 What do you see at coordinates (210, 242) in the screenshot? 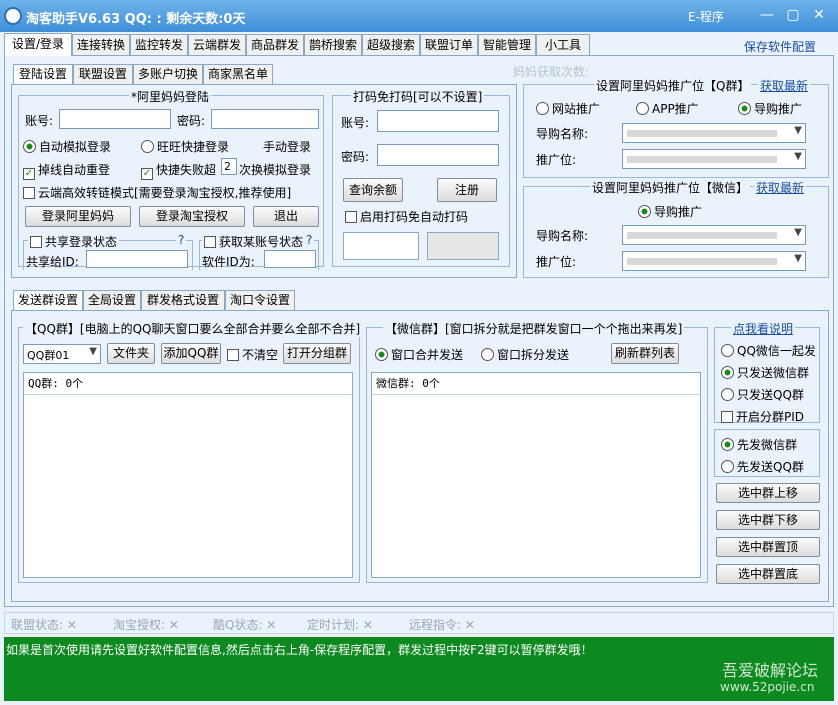
I see `checkbox-icon` at bounding box center [210, 242].